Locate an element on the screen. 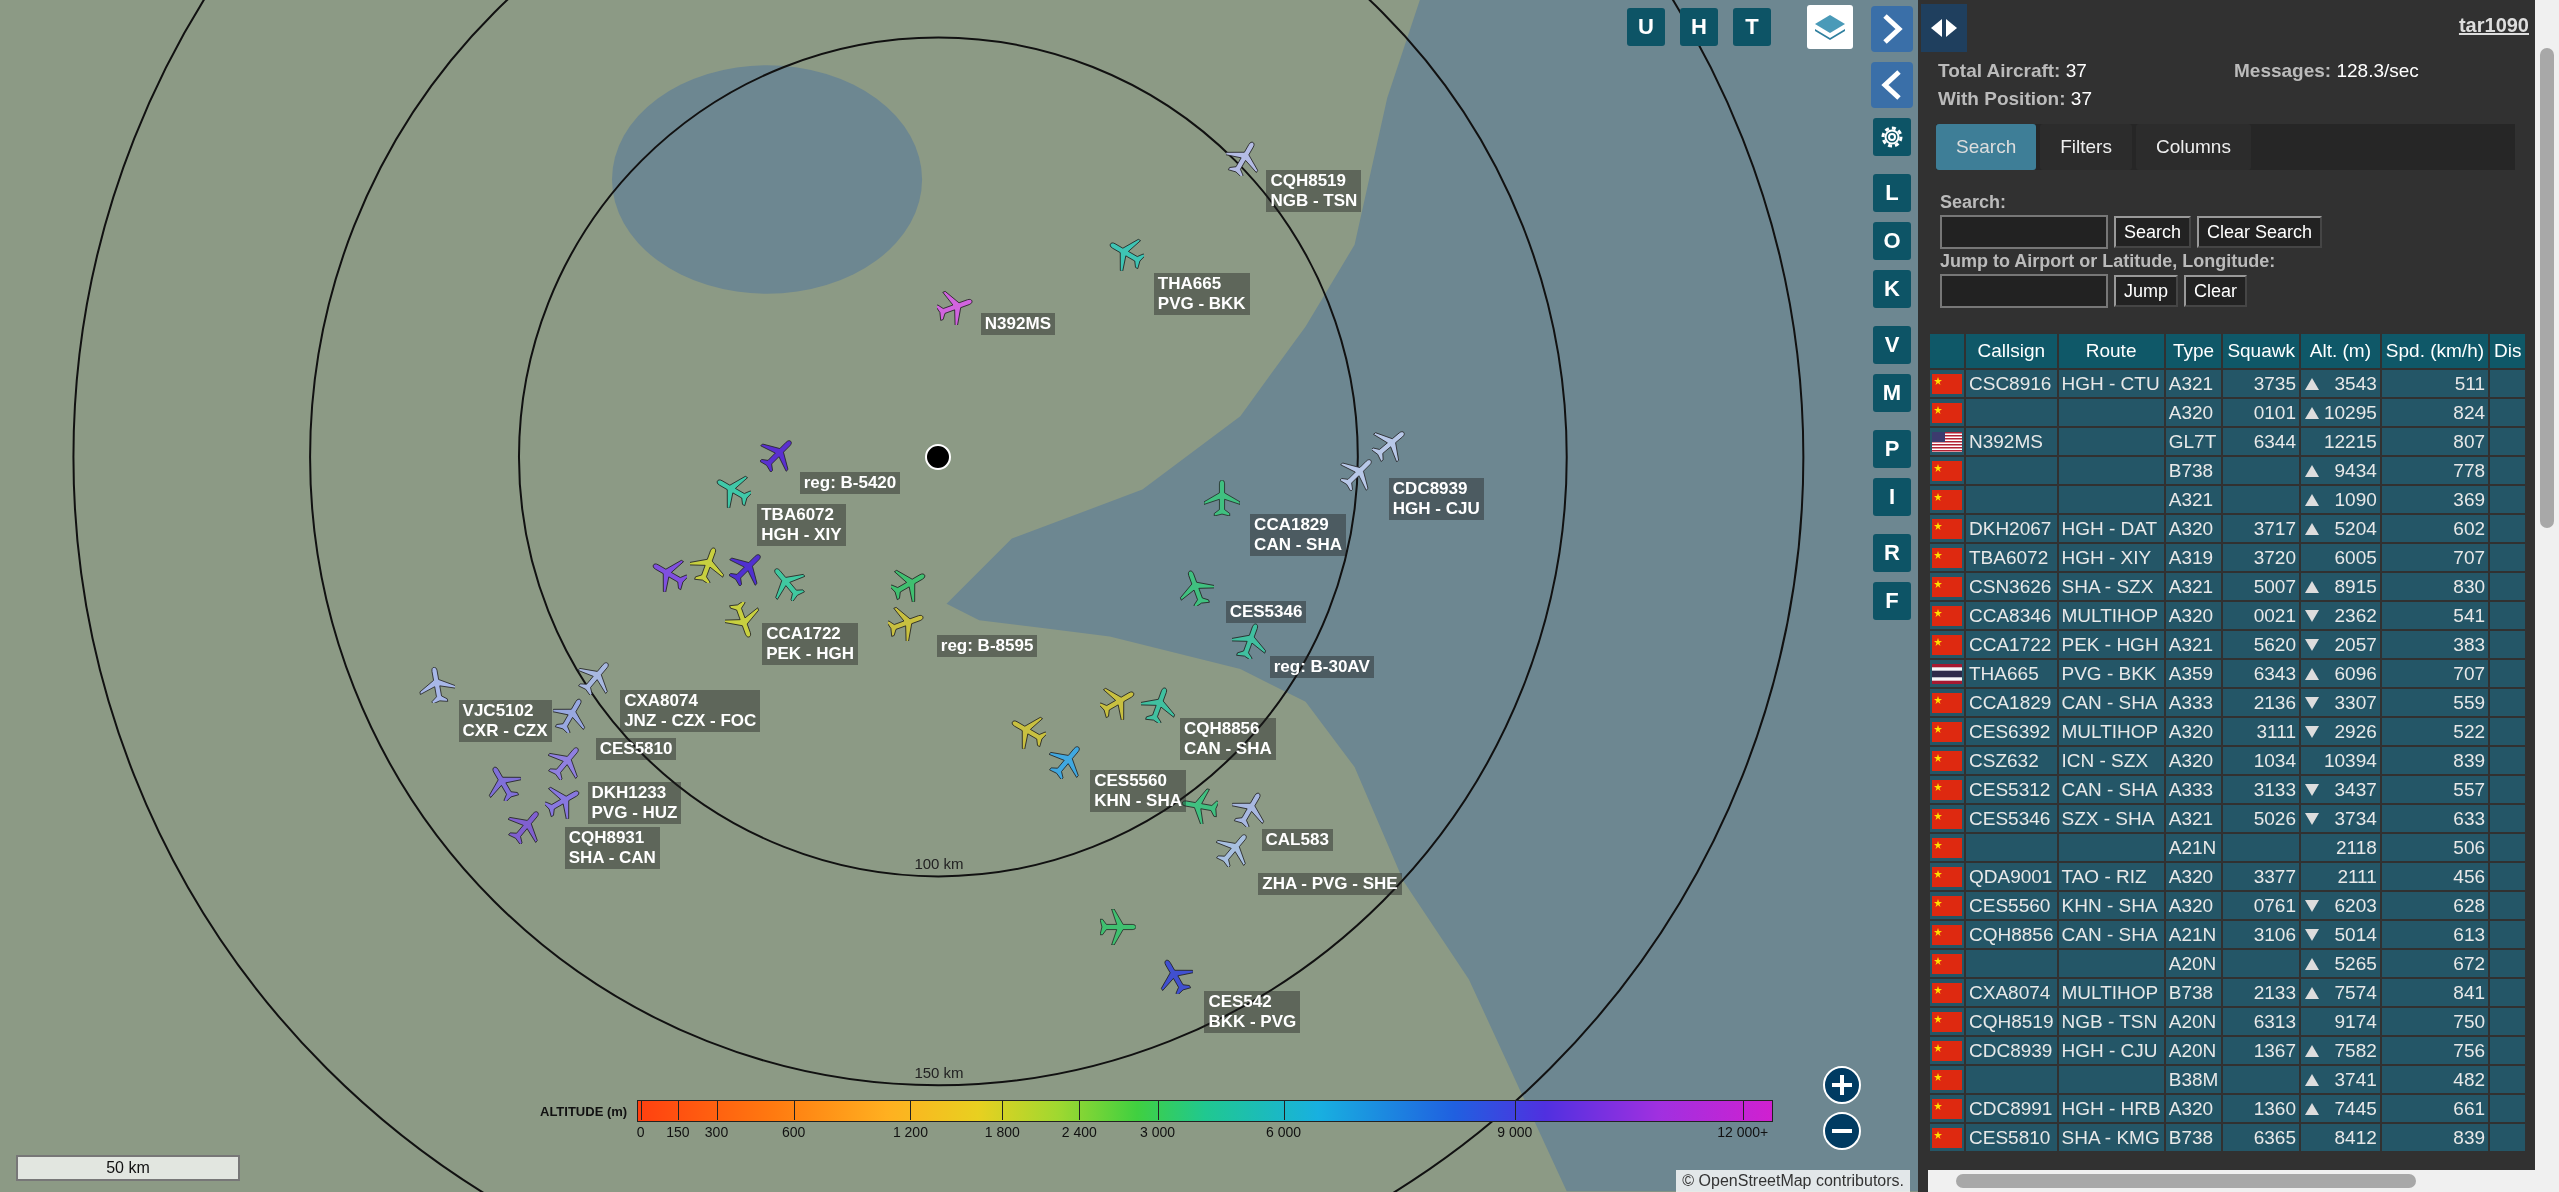 The image size is (2559, 1192). aircraft-label: CQH8519 NGB - TSN is located at coordinates (1314, 190).